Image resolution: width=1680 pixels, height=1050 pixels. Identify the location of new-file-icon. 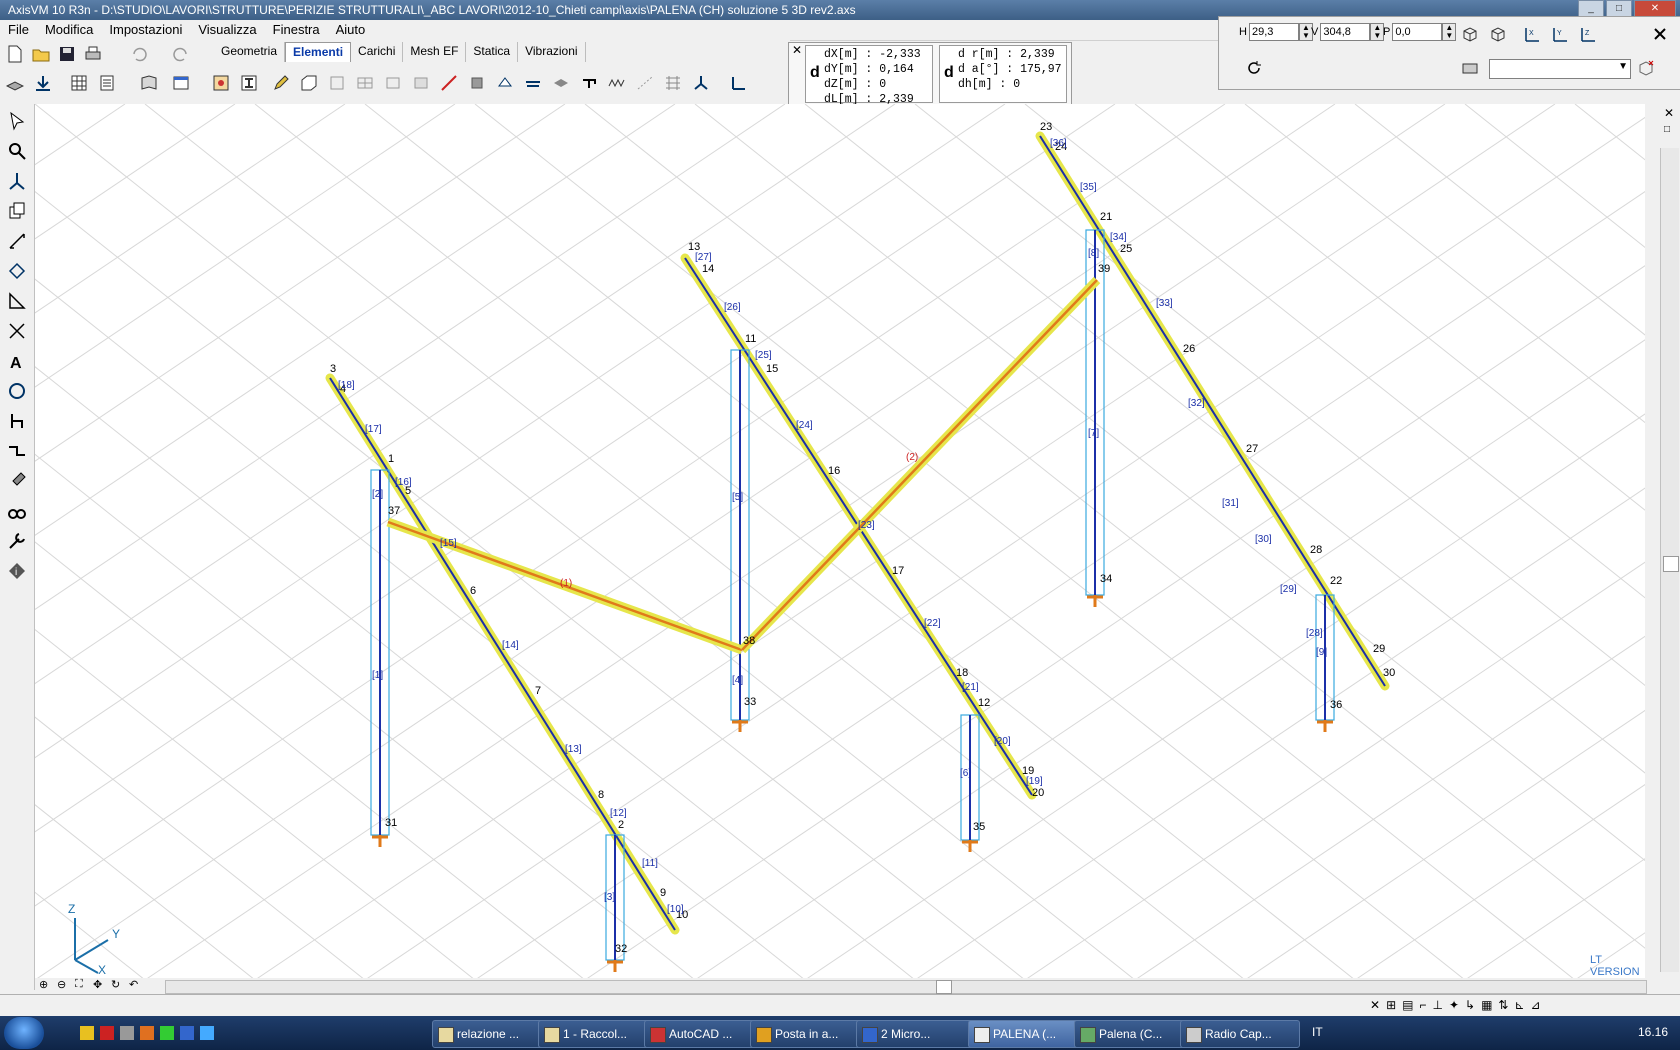
(15, 54).